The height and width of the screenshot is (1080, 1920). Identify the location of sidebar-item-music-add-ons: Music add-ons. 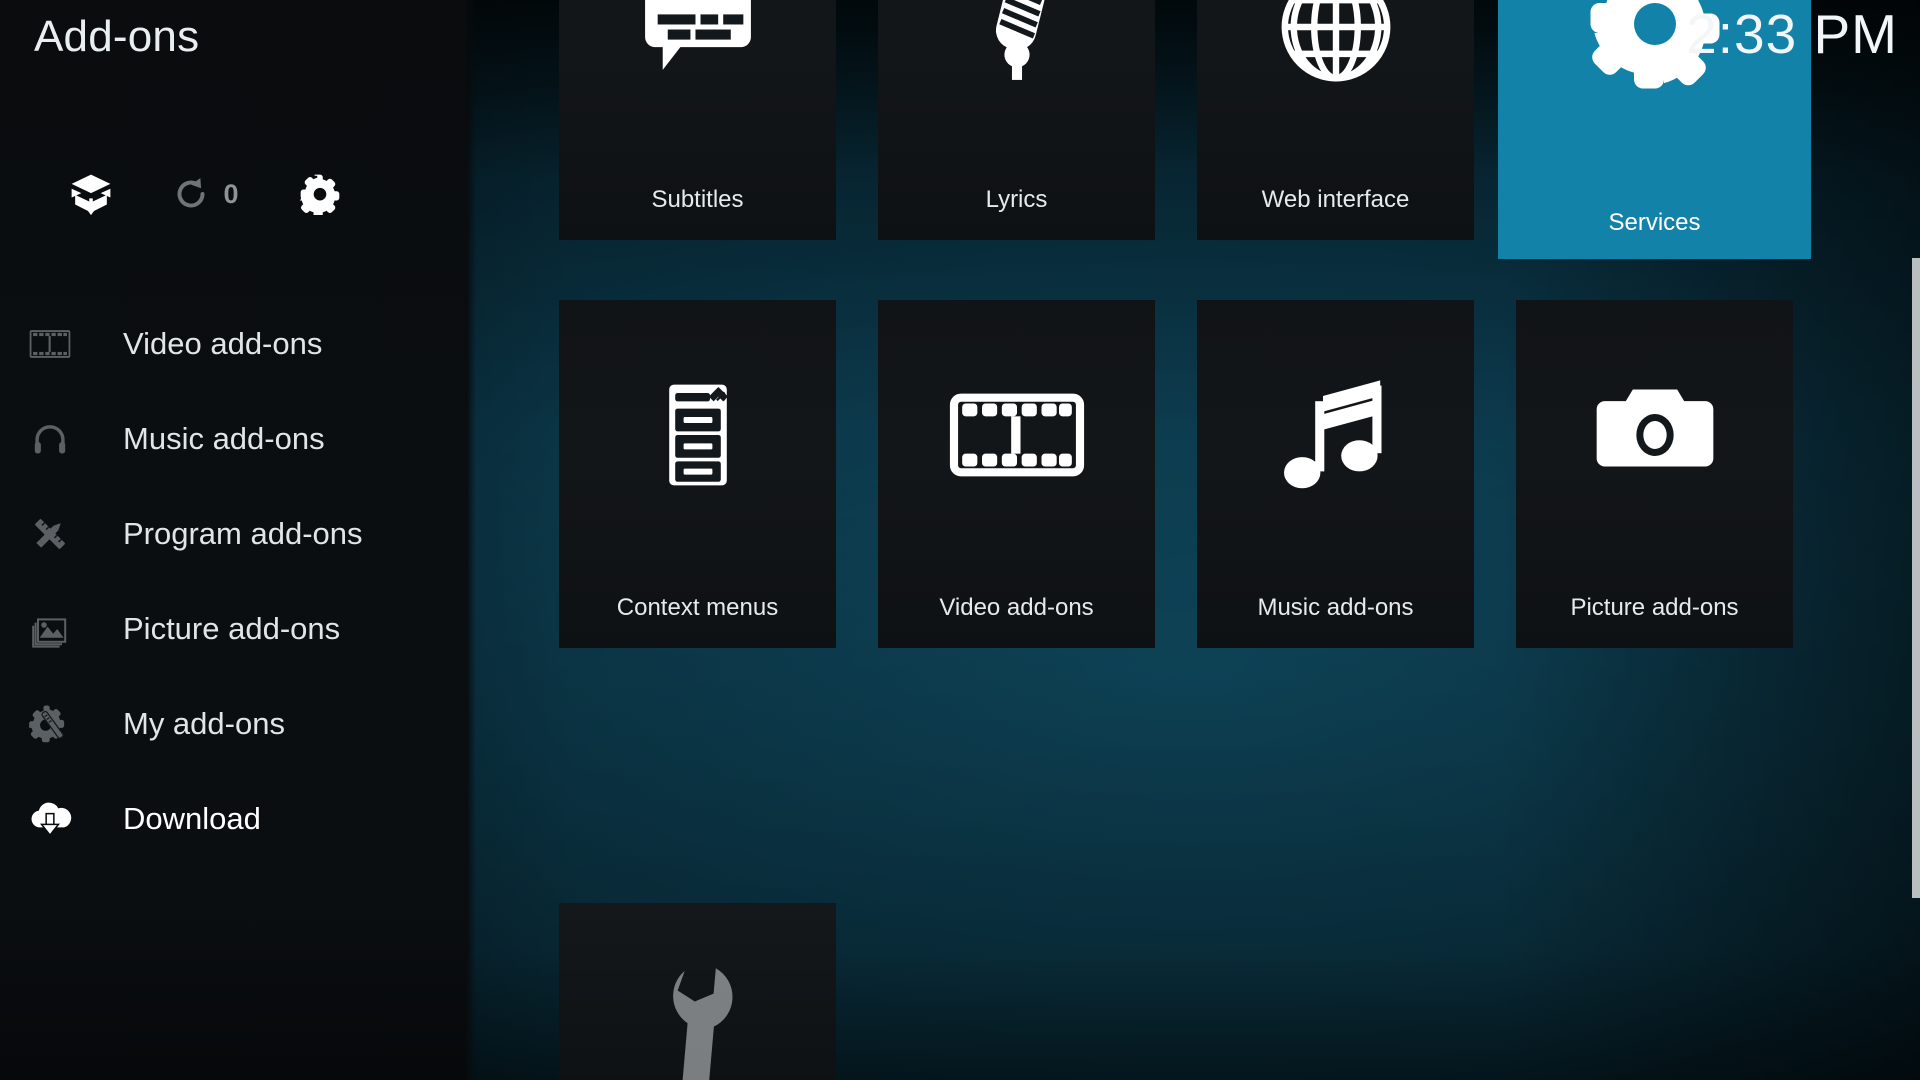
(233, 438).